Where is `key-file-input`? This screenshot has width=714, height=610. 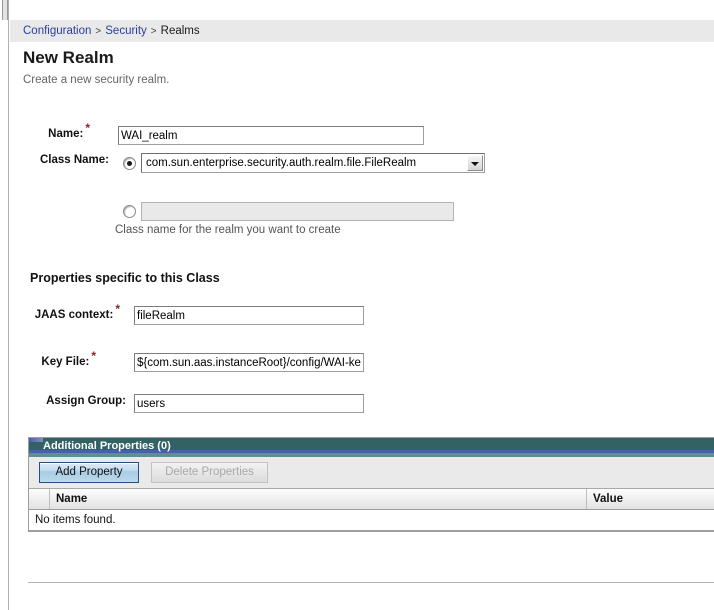
key-file-input is located at coordinates (249, 362).